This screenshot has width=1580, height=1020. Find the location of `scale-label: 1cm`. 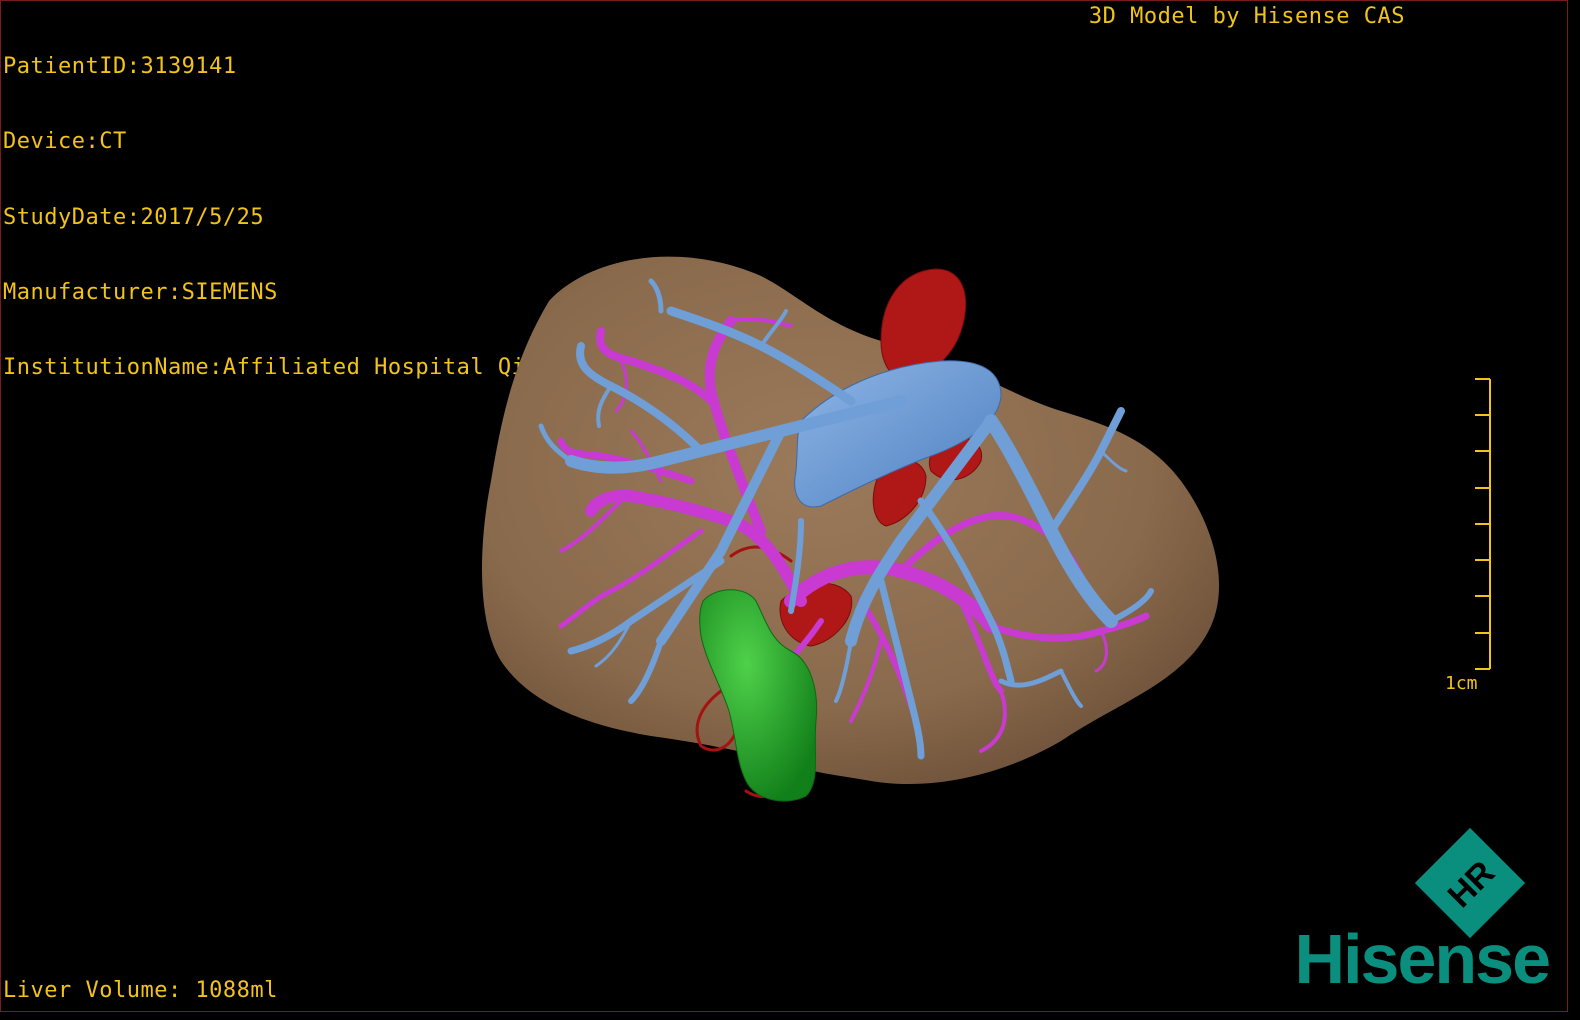

scale-label: 1cm is located at coordinates (1461, 683).